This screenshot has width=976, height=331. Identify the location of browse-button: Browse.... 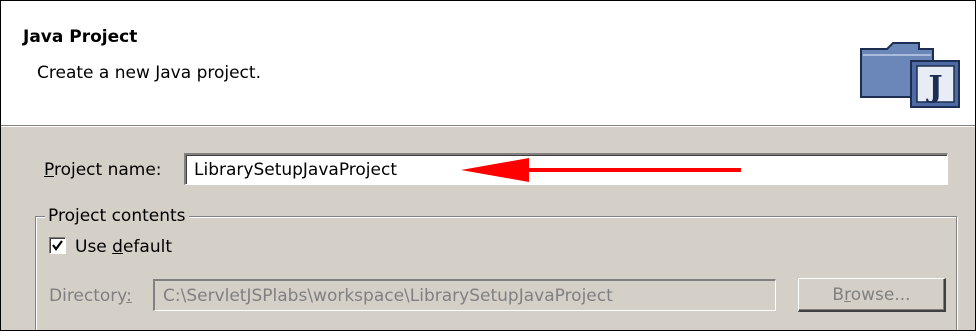
(872, 295).